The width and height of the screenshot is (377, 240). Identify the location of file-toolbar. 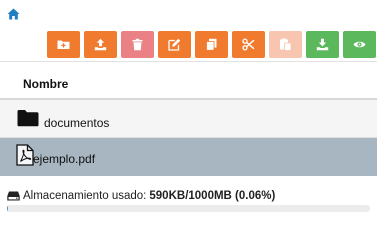
(211, 44).